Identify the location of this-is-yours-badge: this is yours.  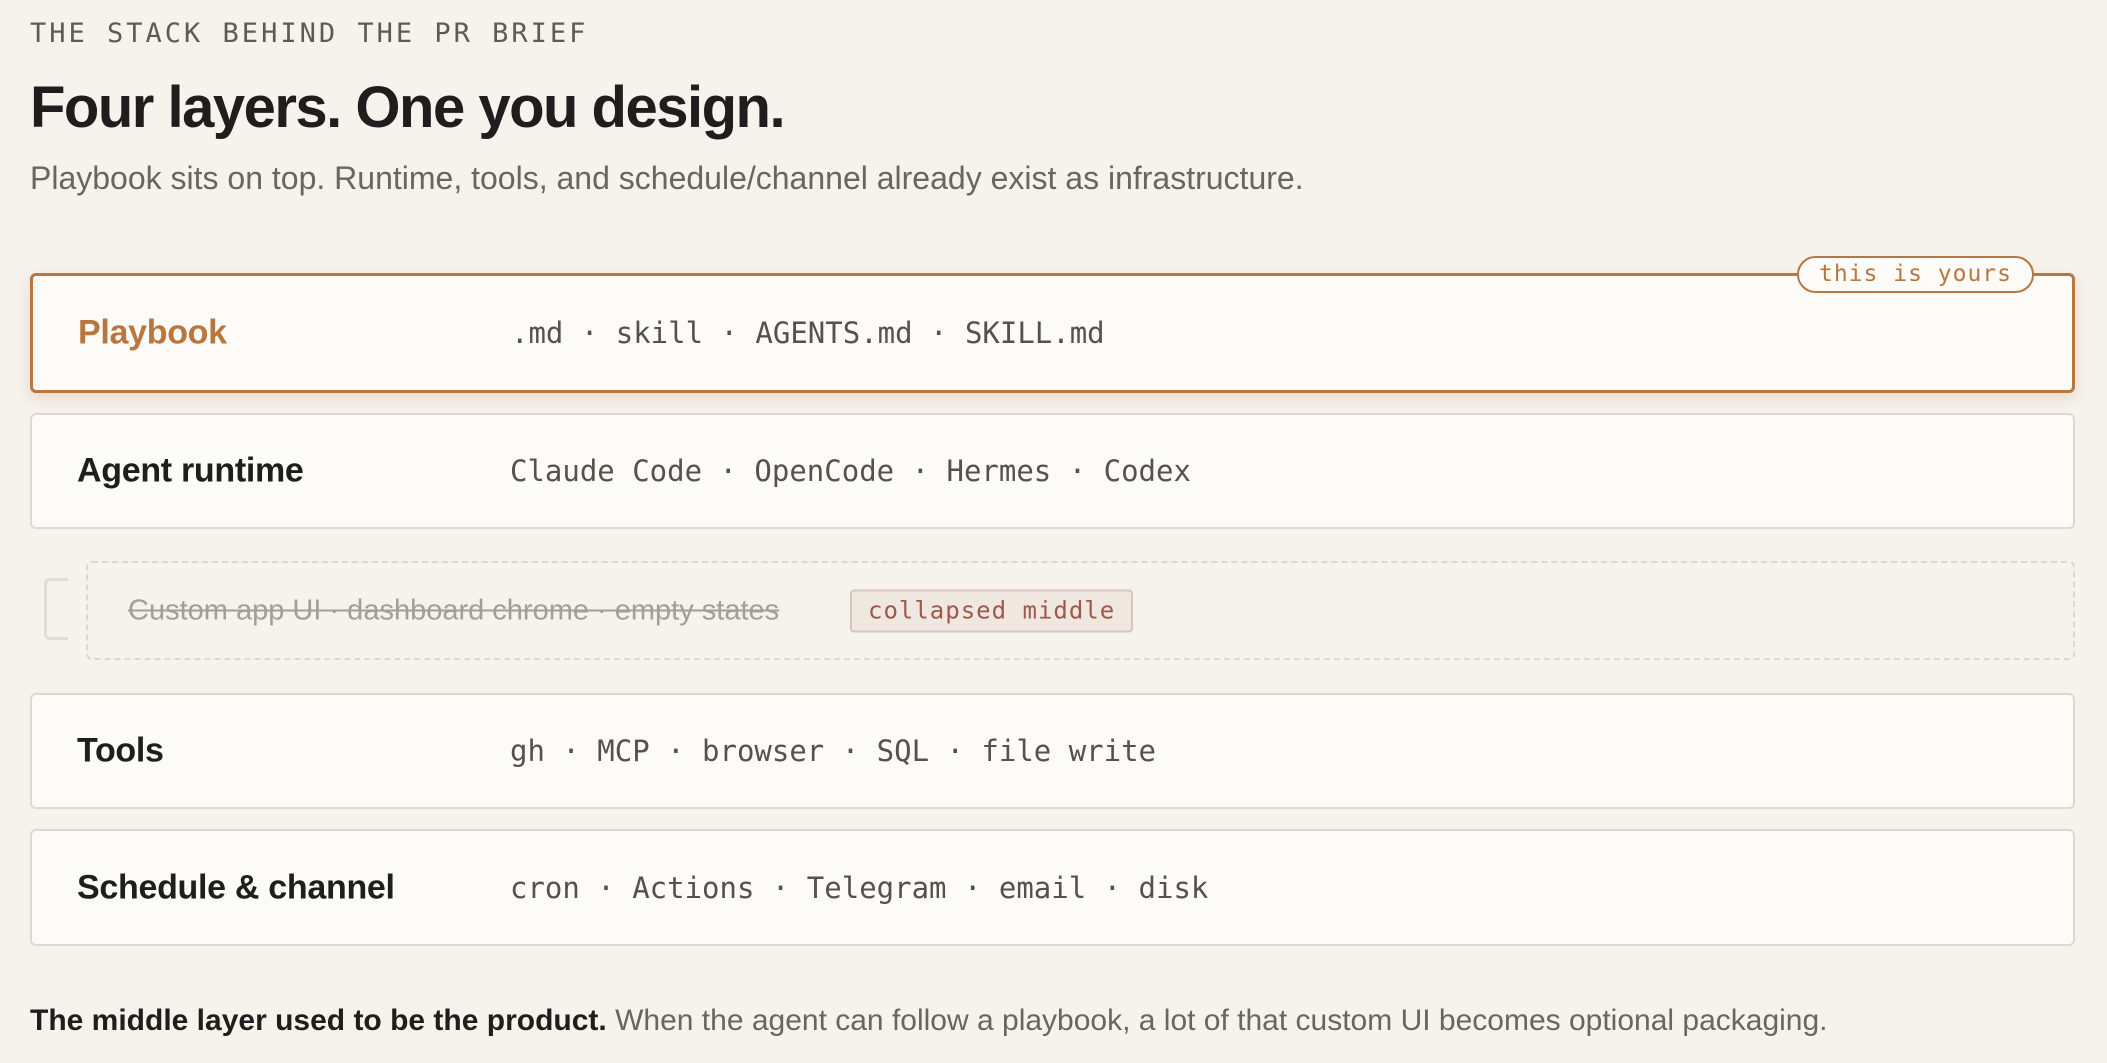
(1915, 274).